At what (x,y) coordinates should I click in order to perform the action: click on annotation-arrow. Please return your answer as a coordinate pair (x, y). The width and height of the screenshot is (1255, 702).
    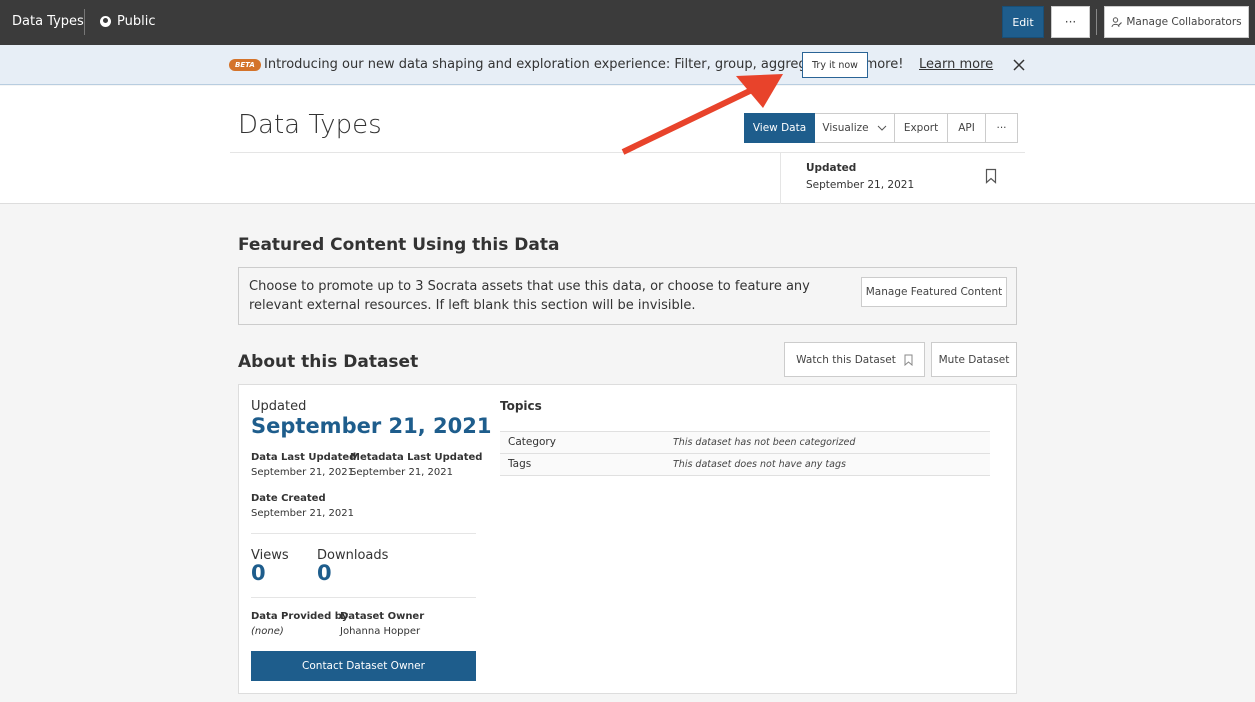
    Looking at the image, I should click on (702, 114).